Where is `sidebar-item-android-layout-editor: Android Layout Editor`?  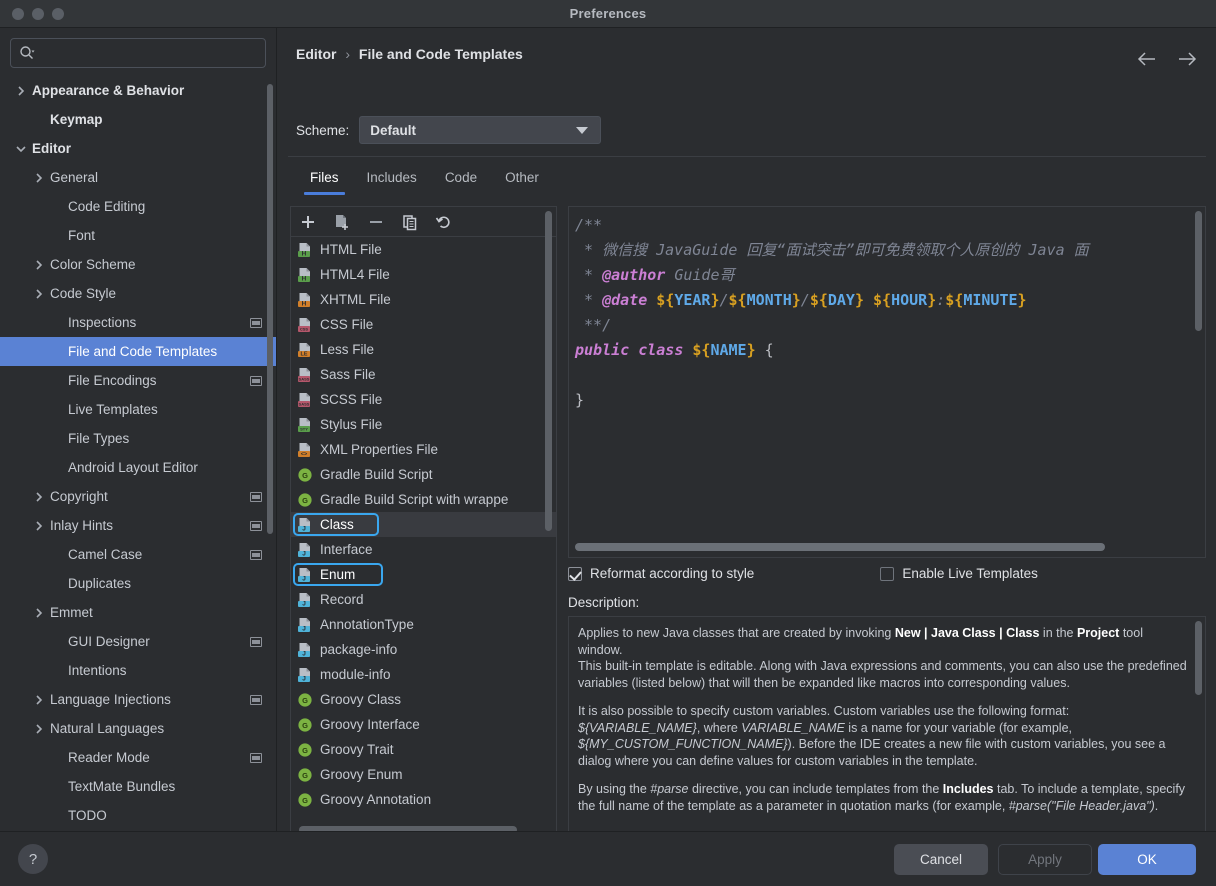
sidebar-item-android-layout-editor: Android Layout Editor is located at coordinates (138, 467).